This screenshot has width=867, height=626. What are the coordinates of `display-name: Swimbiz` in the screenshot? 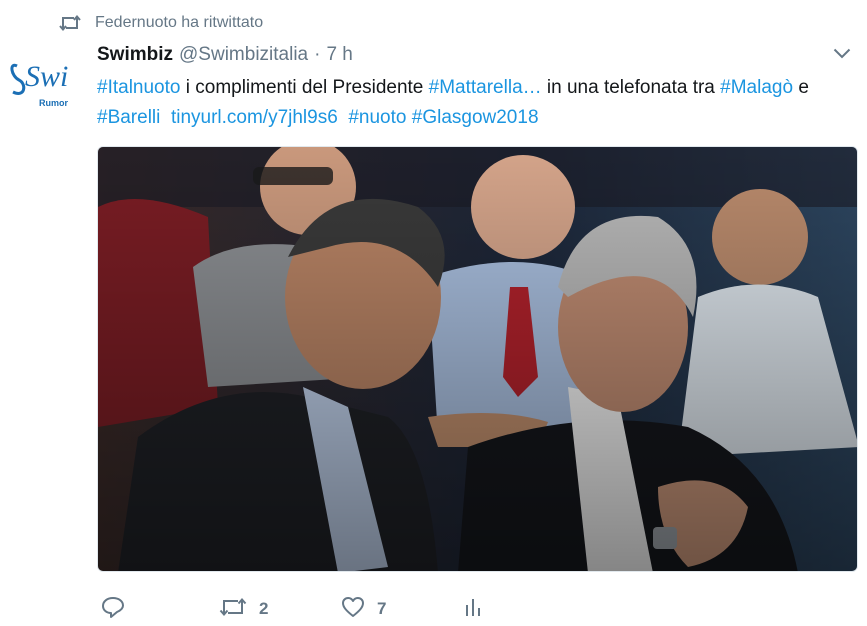 It's located at (135, 55).